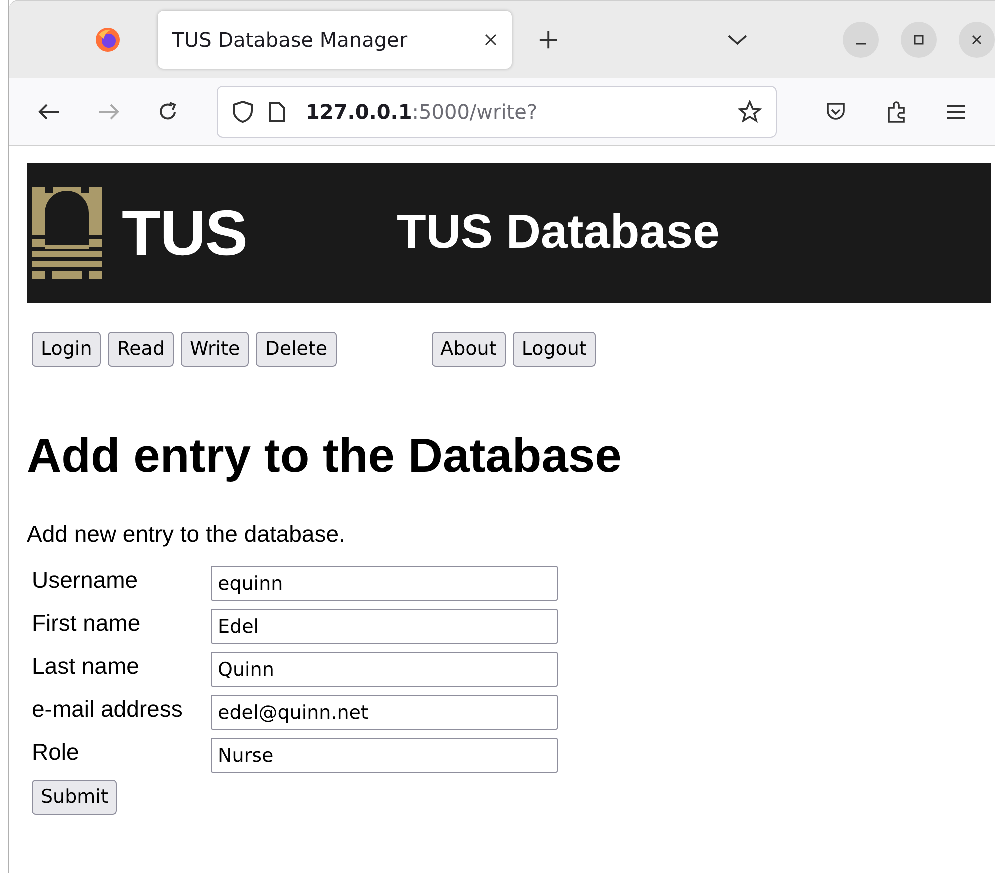  I want to click on plus-icon, so click(548, 39).